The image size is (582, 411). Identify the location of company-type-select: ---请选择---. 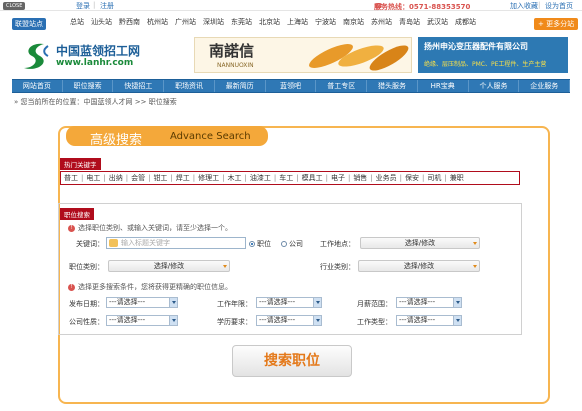
(142, 320).